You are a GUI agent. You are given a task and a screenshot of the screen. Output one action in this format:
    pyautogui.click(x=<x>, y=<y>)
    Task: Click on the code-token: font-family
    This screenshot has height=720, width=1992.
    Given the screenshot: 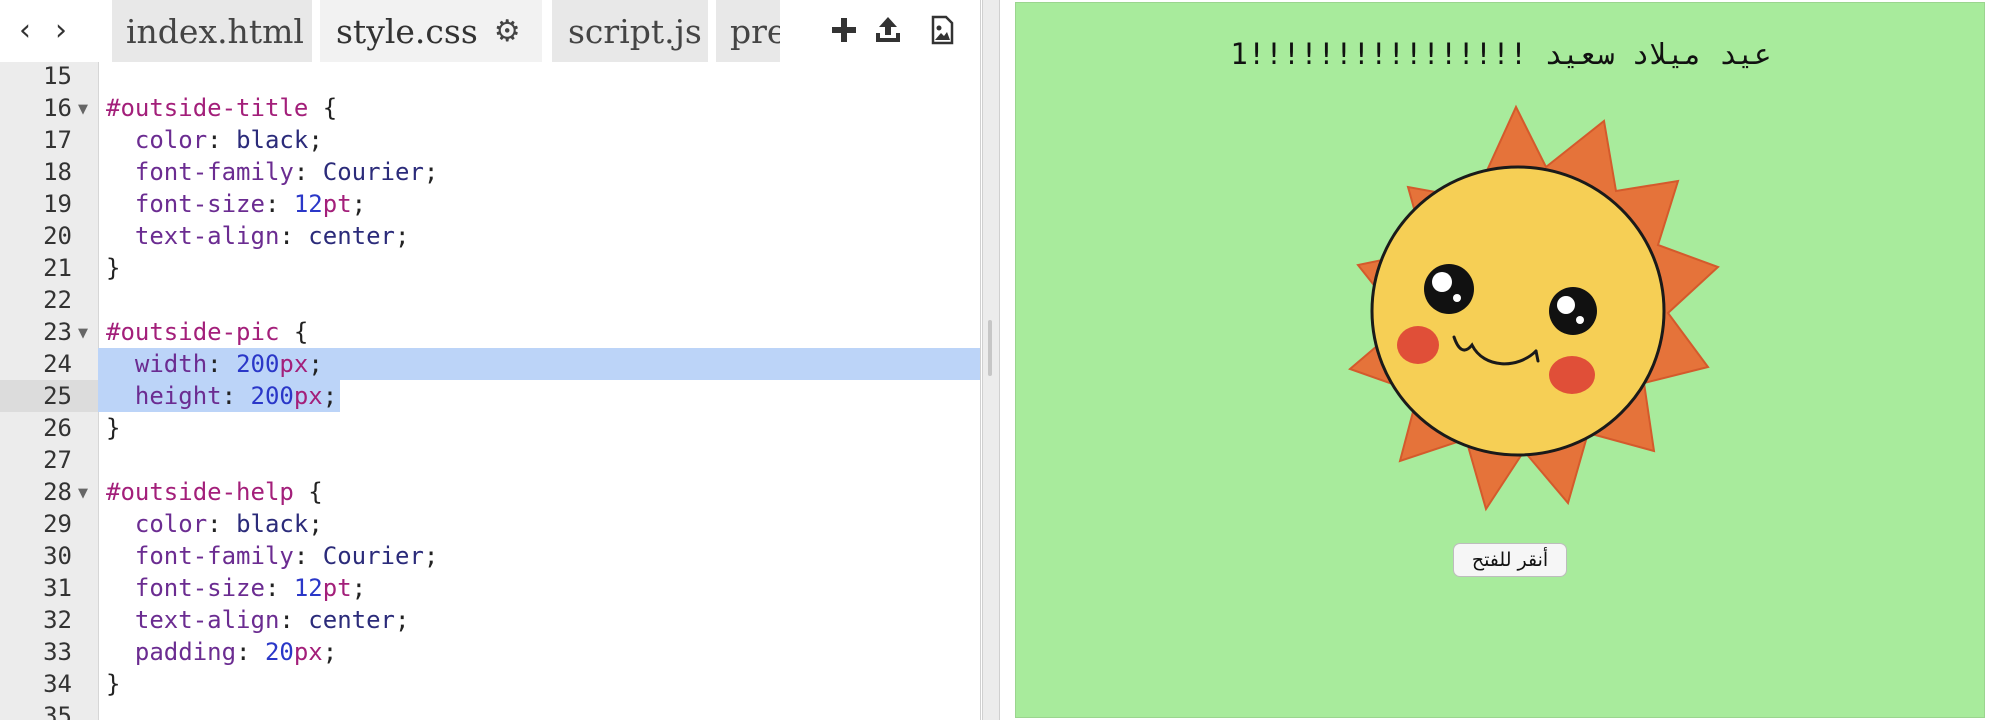 What is the action you would take?
    pyautogui.click(x=200, y=556)
    